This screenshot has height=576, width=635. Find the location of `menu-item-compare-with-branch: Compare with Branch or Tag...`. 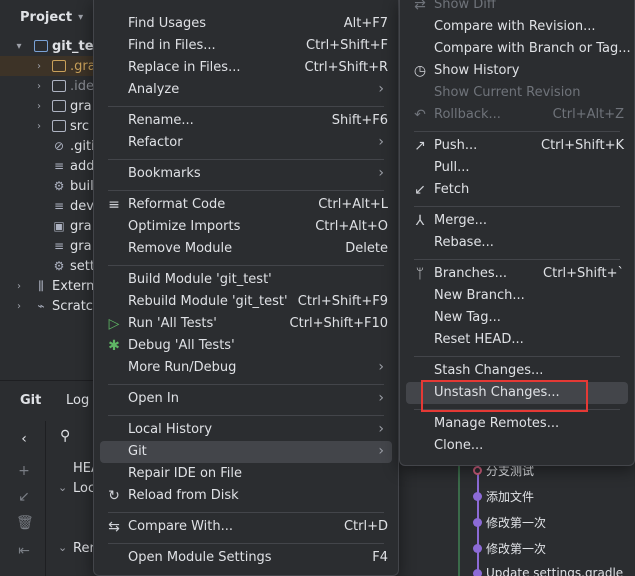

menu-item-compare-with-branch: Compare with Branch or Tag... is located at coordinates (518, 49).